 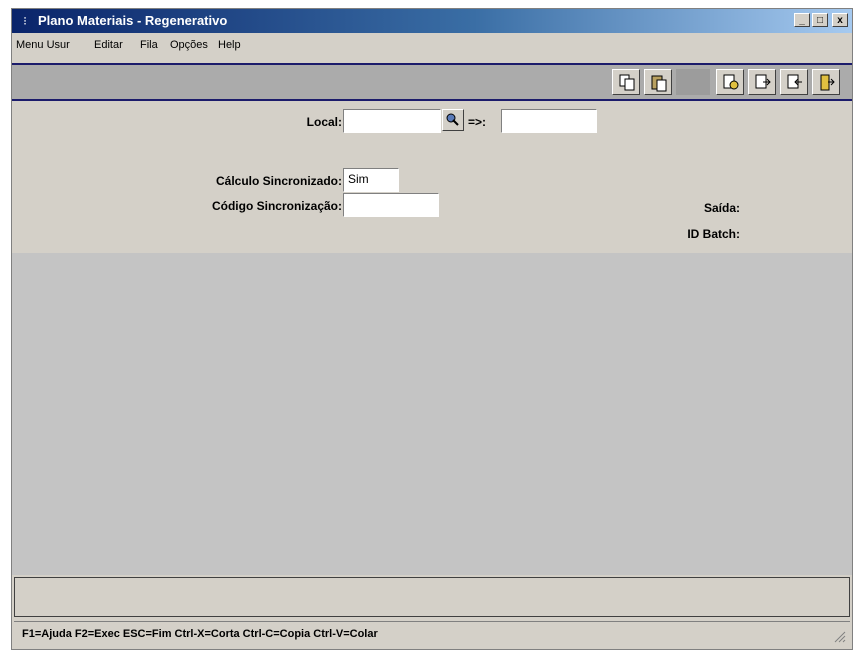 I want to click on message-panel, so click(x=432, y=597).